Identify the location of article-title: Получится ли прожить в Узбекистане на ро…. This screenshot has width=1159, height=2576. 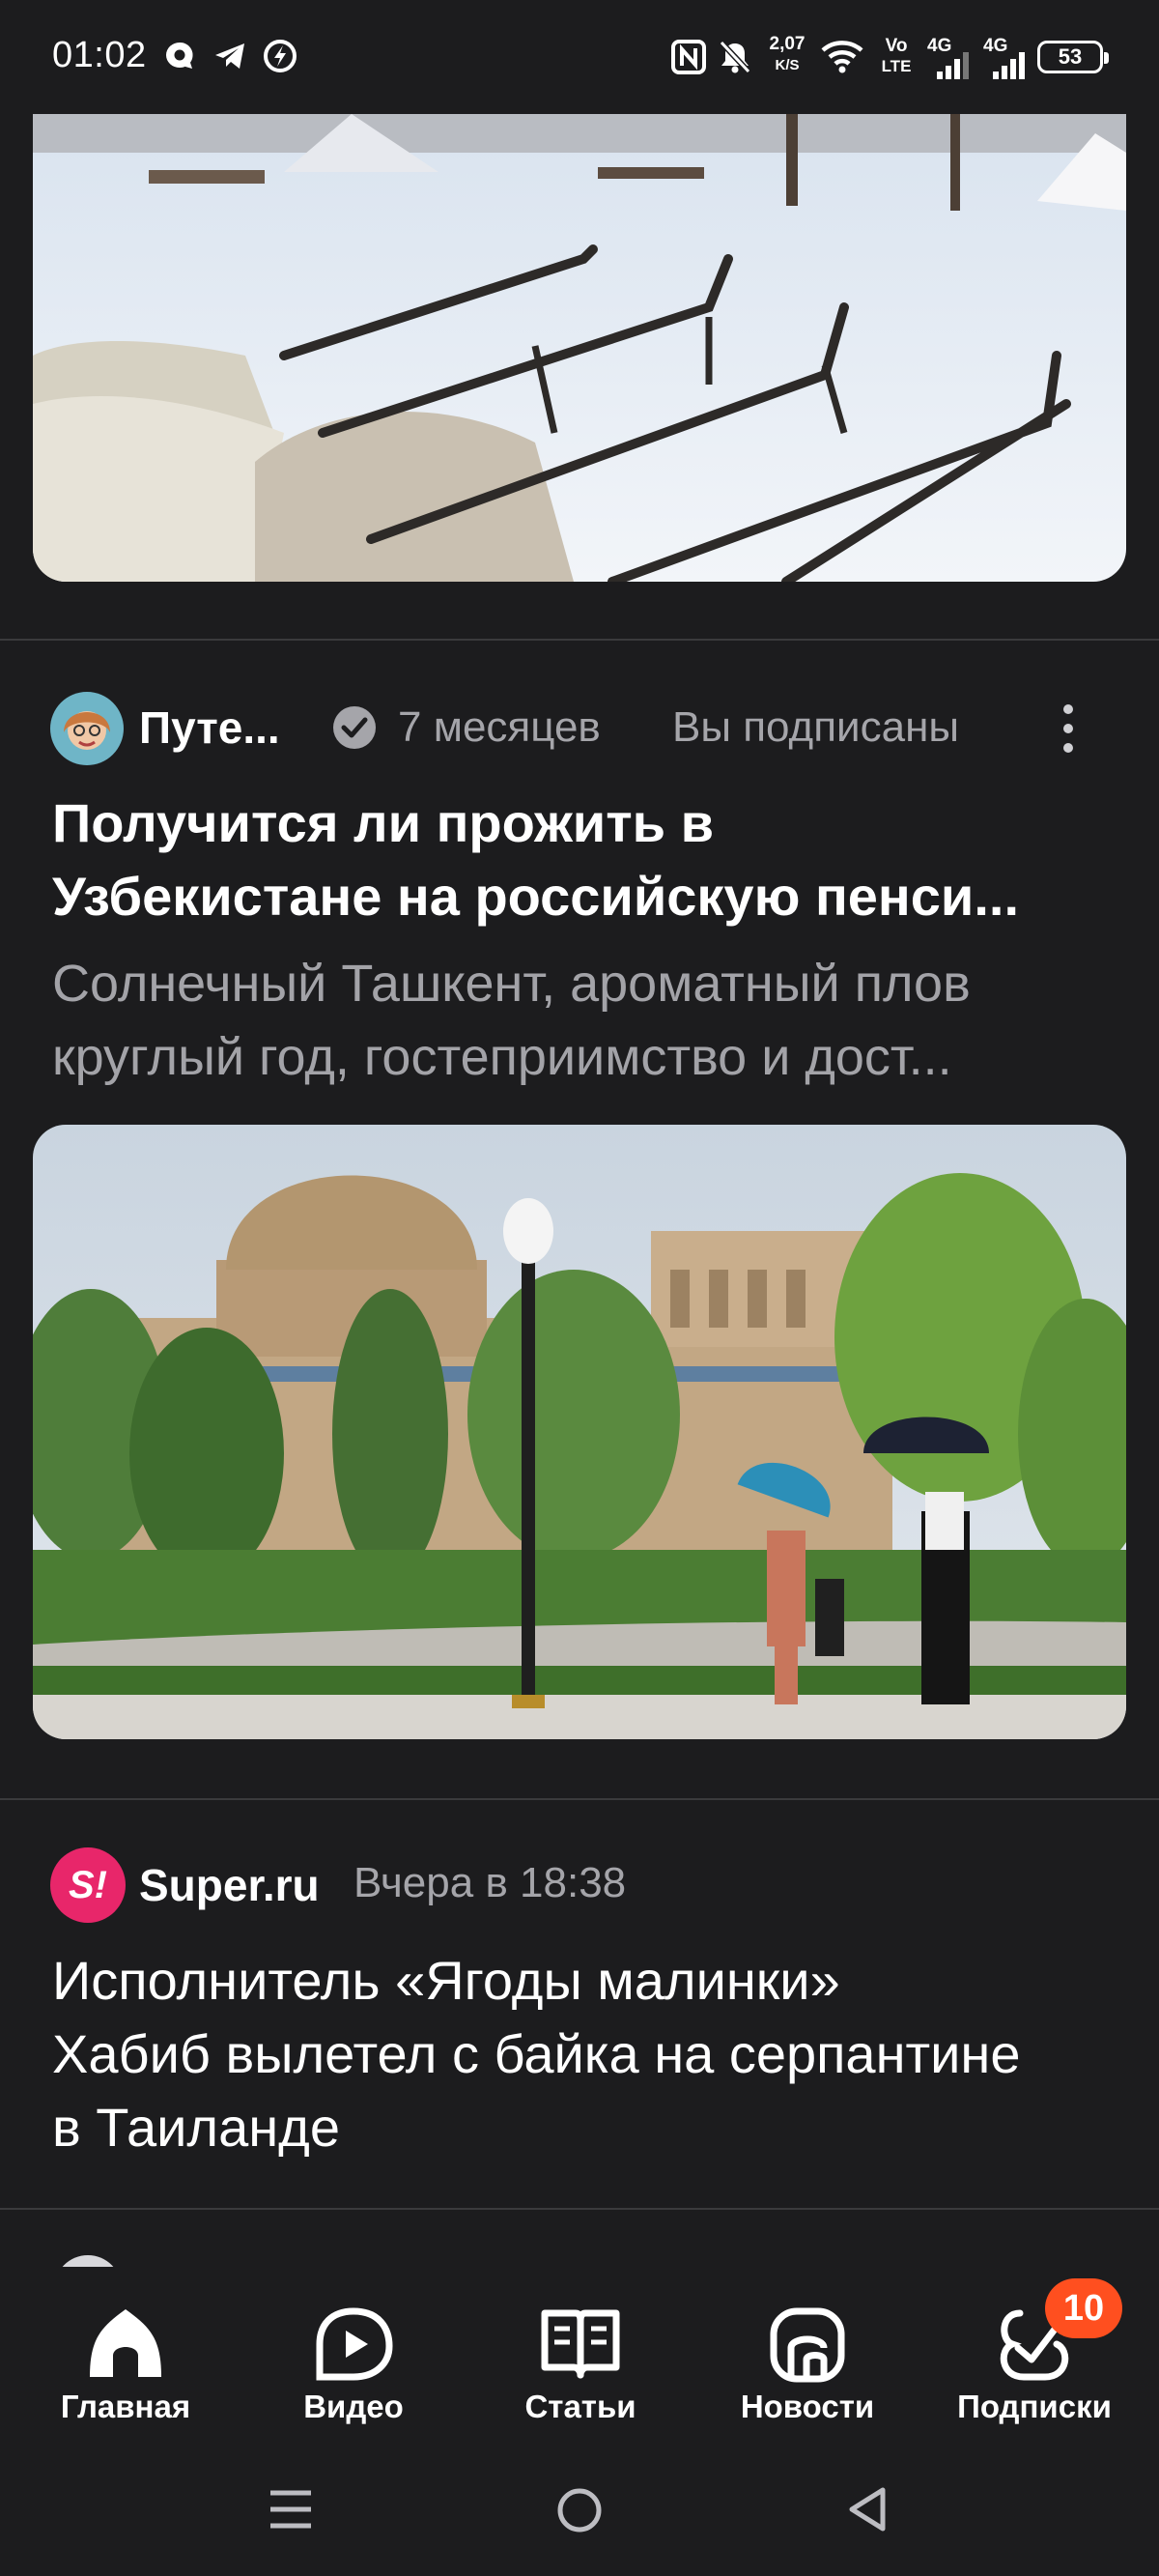
(598, 860).